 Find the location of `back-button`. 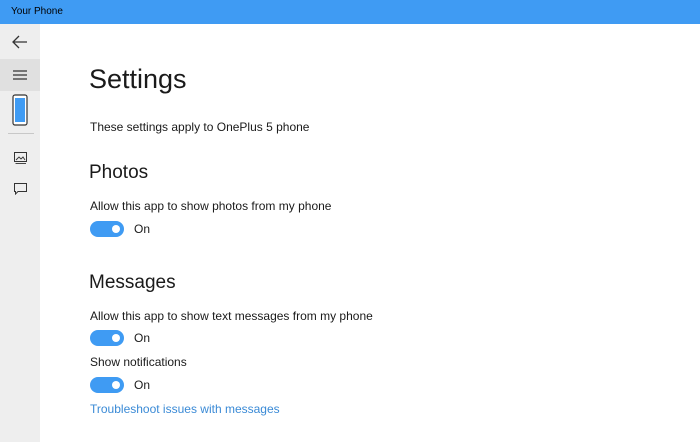

back-button is located at coordinates (20, 42).